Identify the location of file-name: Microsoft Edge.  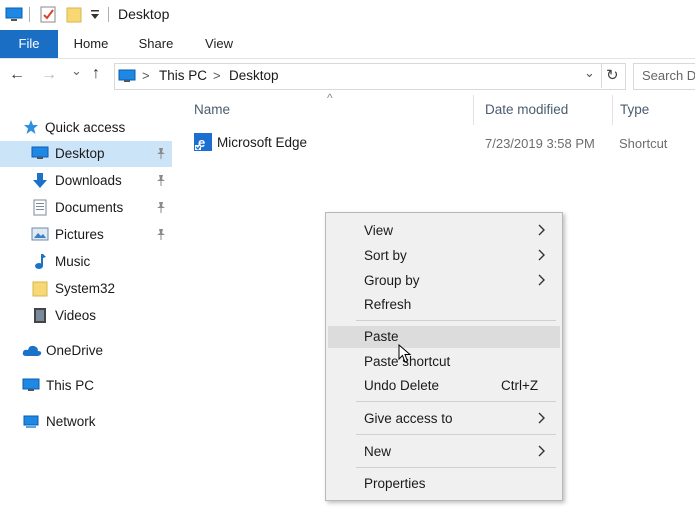
(262, 142).